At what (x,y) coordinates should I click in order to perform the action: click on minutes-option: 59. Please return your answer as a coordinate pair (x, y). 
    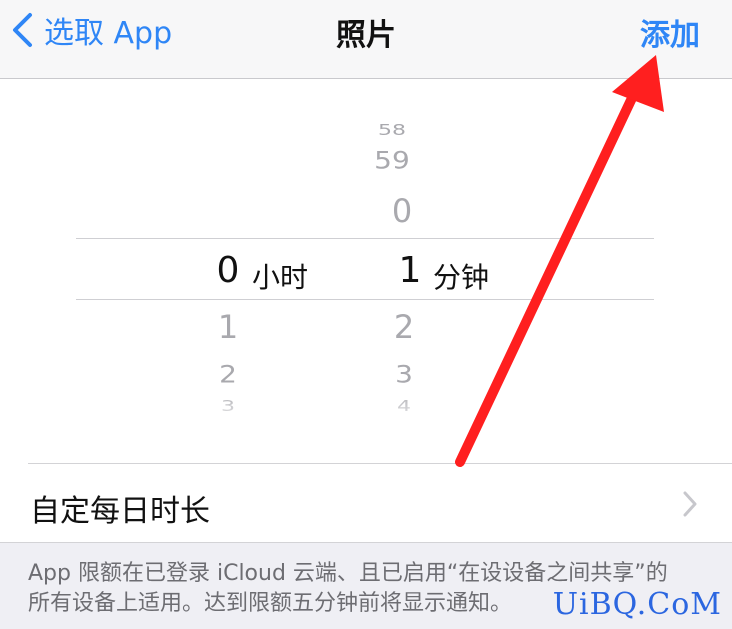
    Looking at the image, I should click on (392, 160).